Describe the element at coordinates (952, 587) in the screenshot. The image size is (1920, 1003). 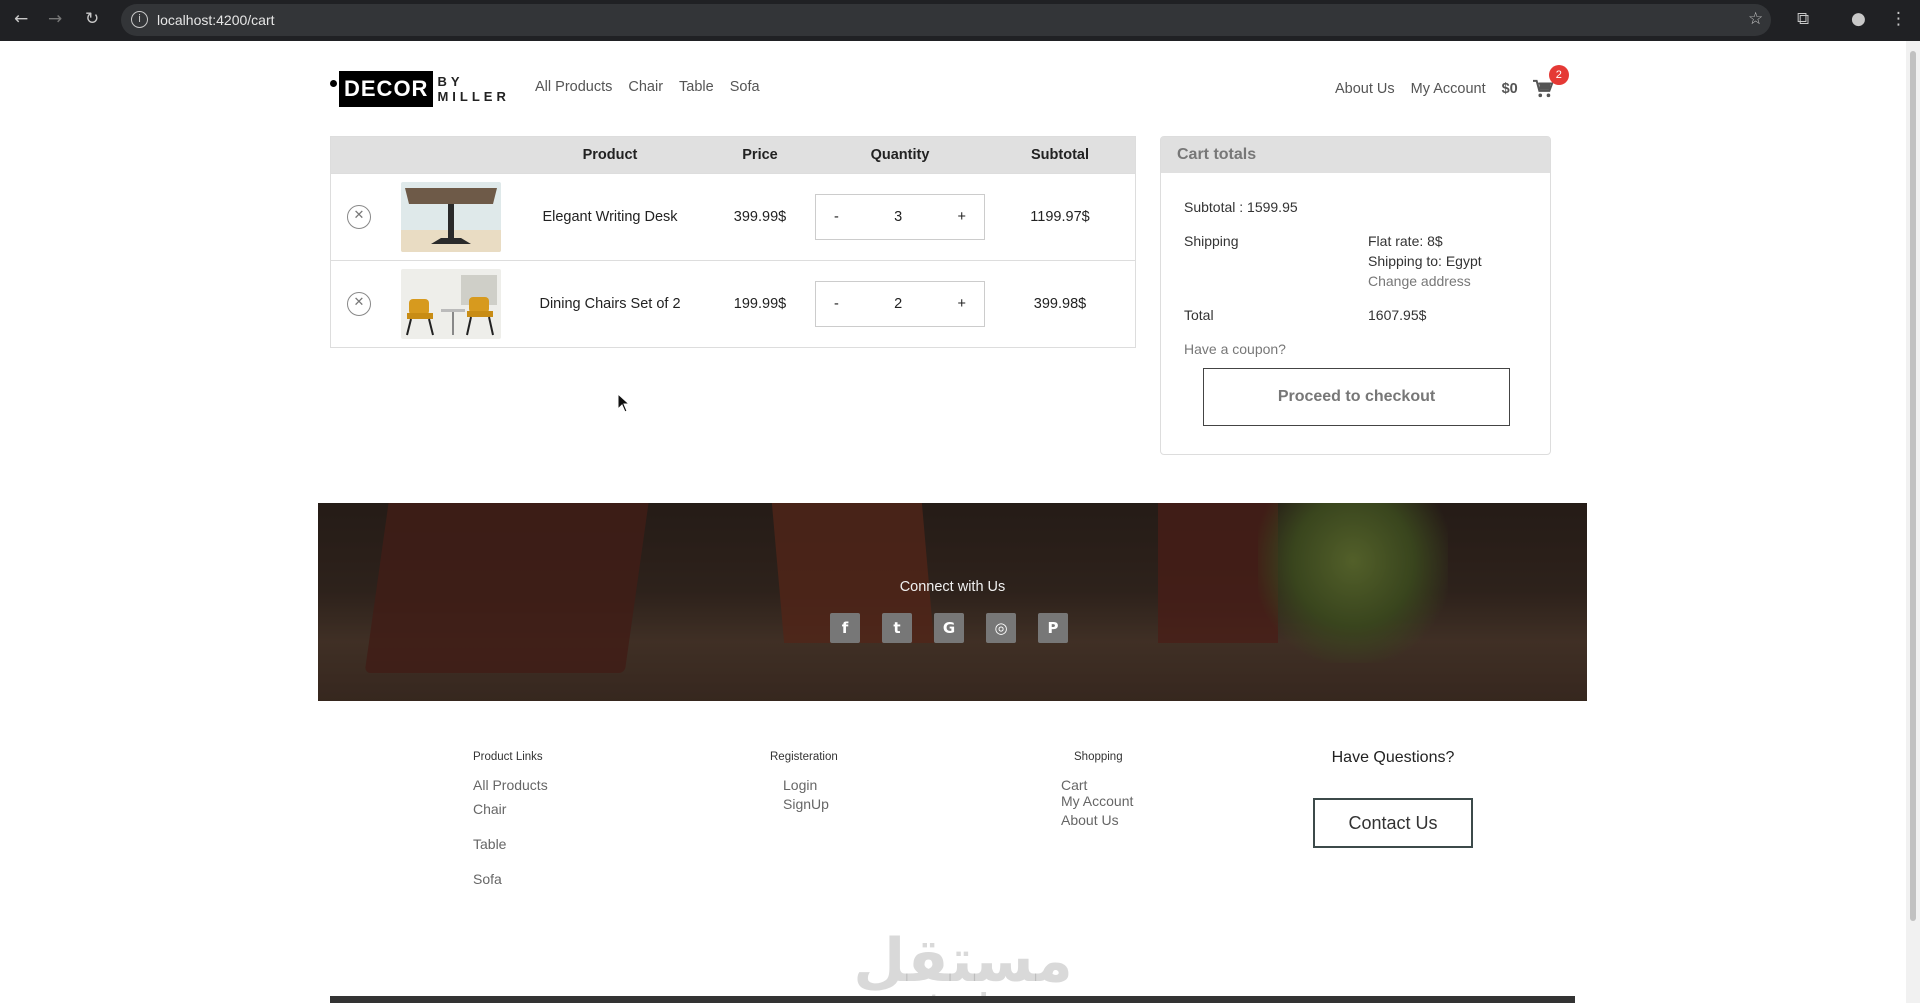
I see `connect-heading: Connect with Us` at that location.